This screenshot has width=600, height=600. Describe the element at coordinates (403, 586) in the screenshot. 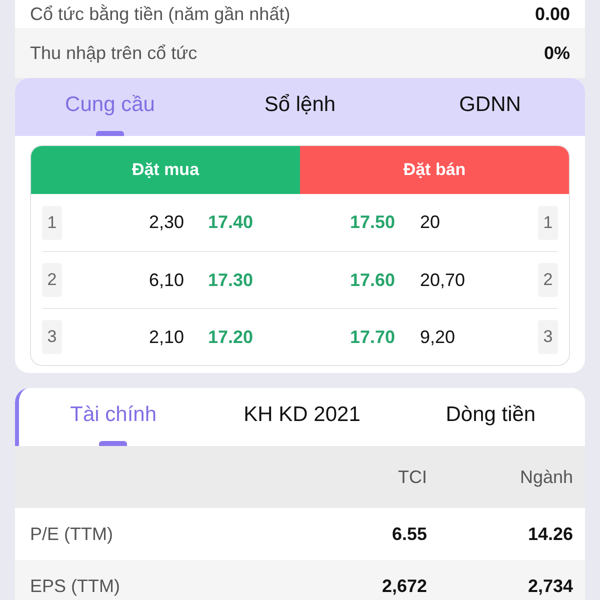

I see `metric-value: 2,672` at that location.